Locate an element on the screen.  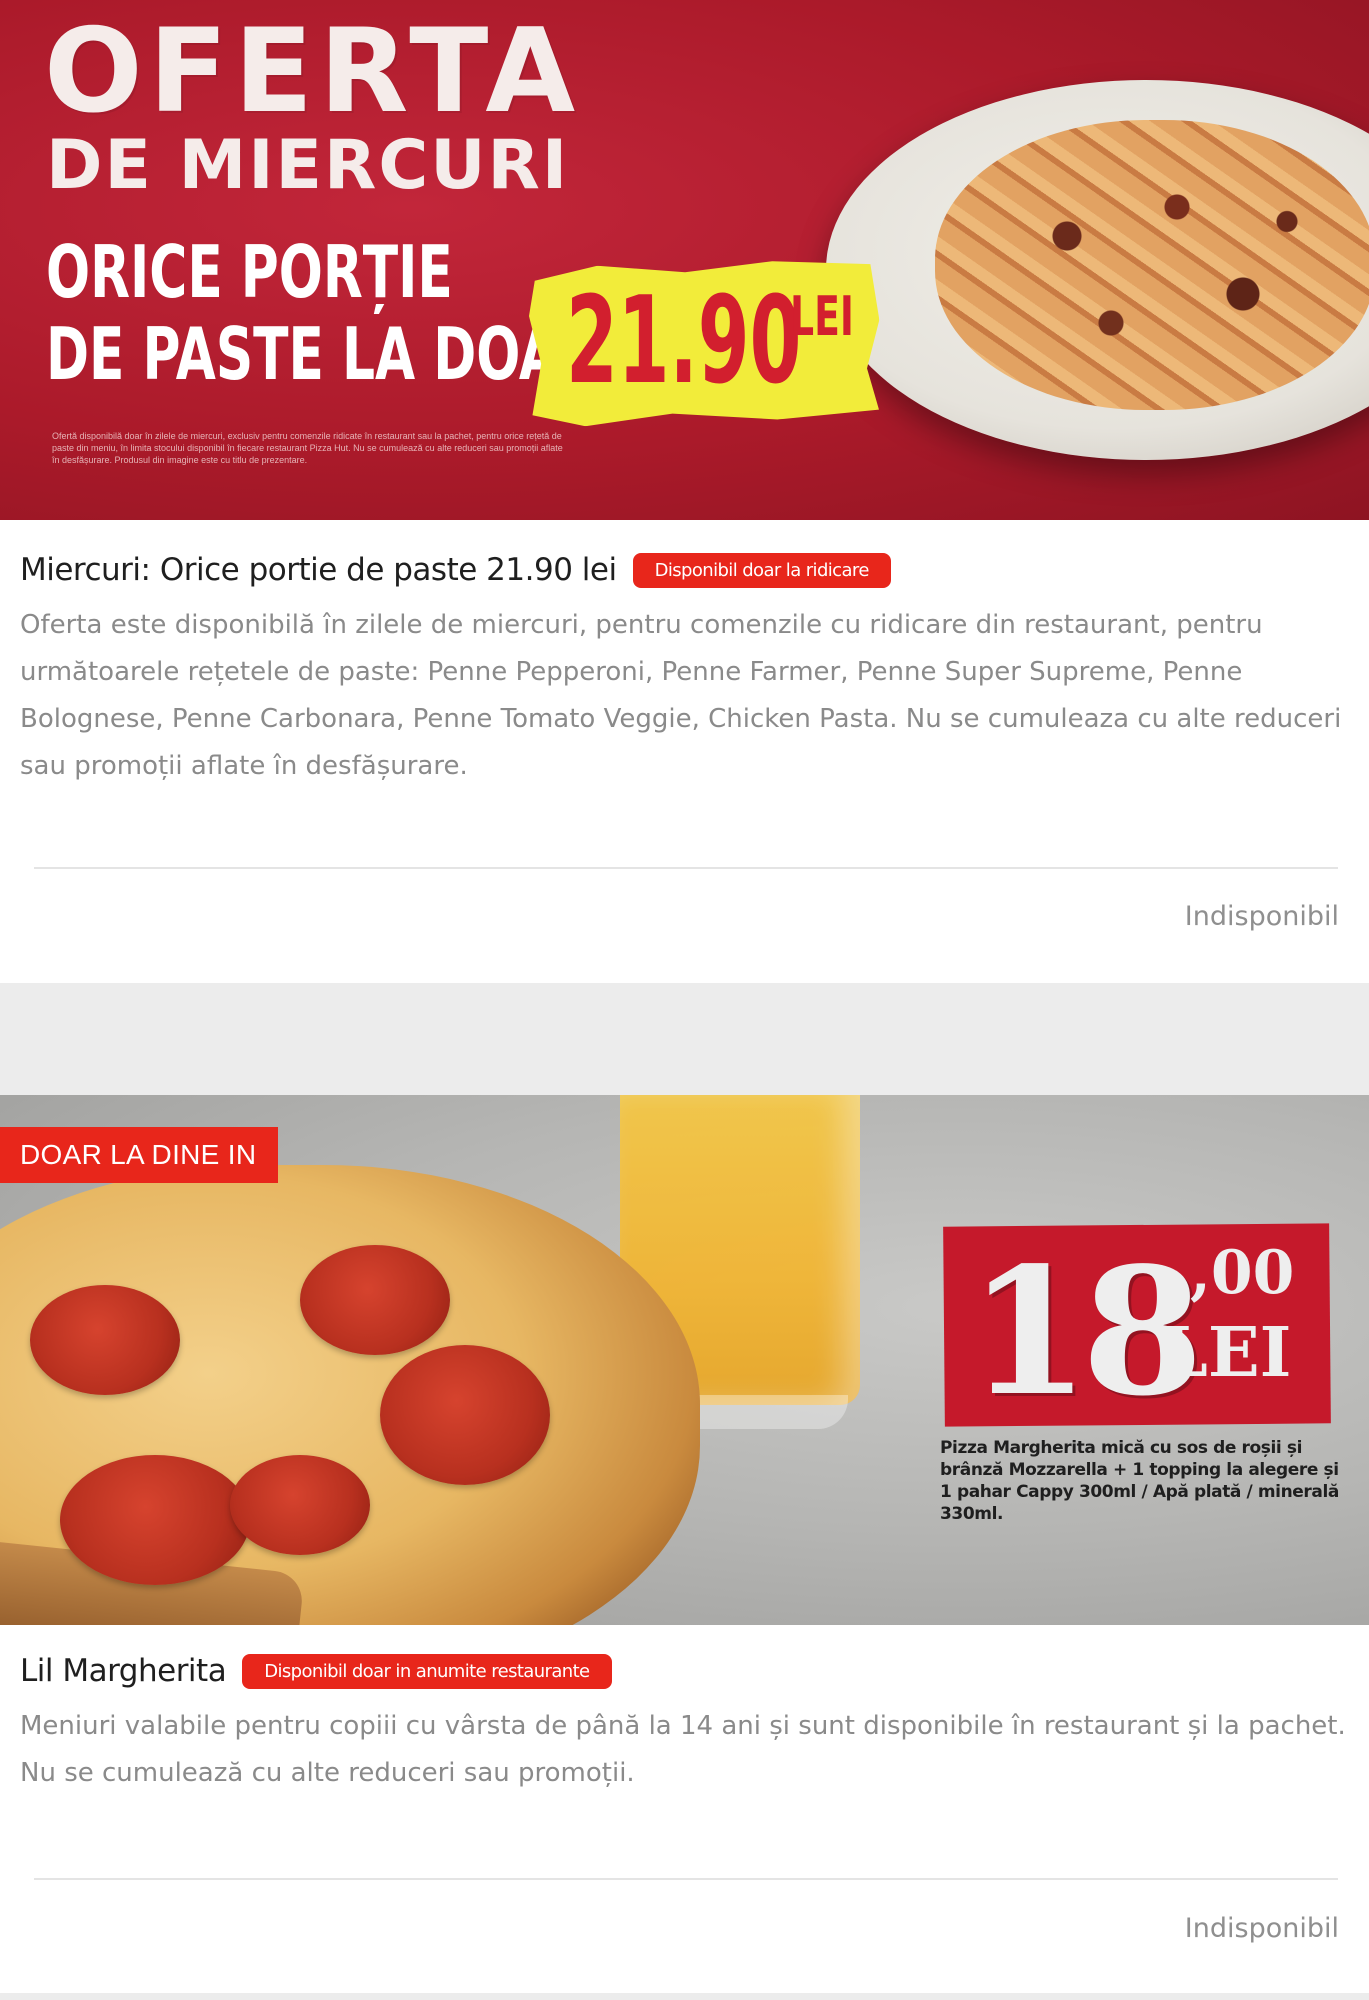
banner-price-decimal: ,00 is located at coordinates (1242, 1273).